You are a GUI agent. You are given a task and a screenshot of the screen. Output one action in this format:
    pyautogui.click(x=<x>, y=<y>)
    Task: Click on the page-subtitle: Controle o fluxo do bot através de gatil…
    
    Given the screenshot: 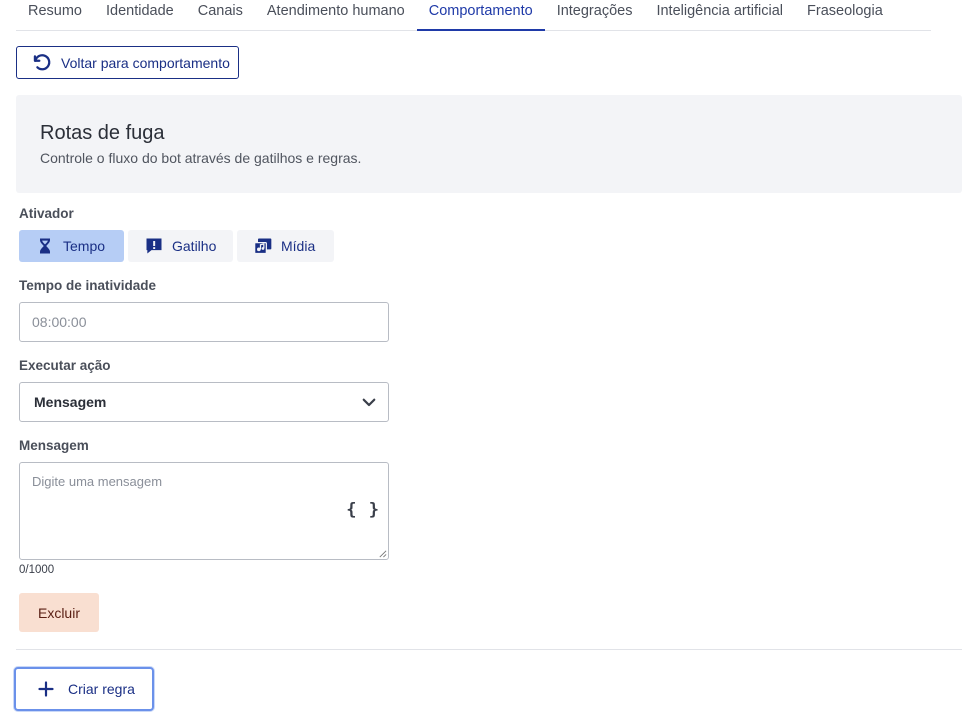 What is the action you would take?
    pyautogui.click(x=201, y=158)
    